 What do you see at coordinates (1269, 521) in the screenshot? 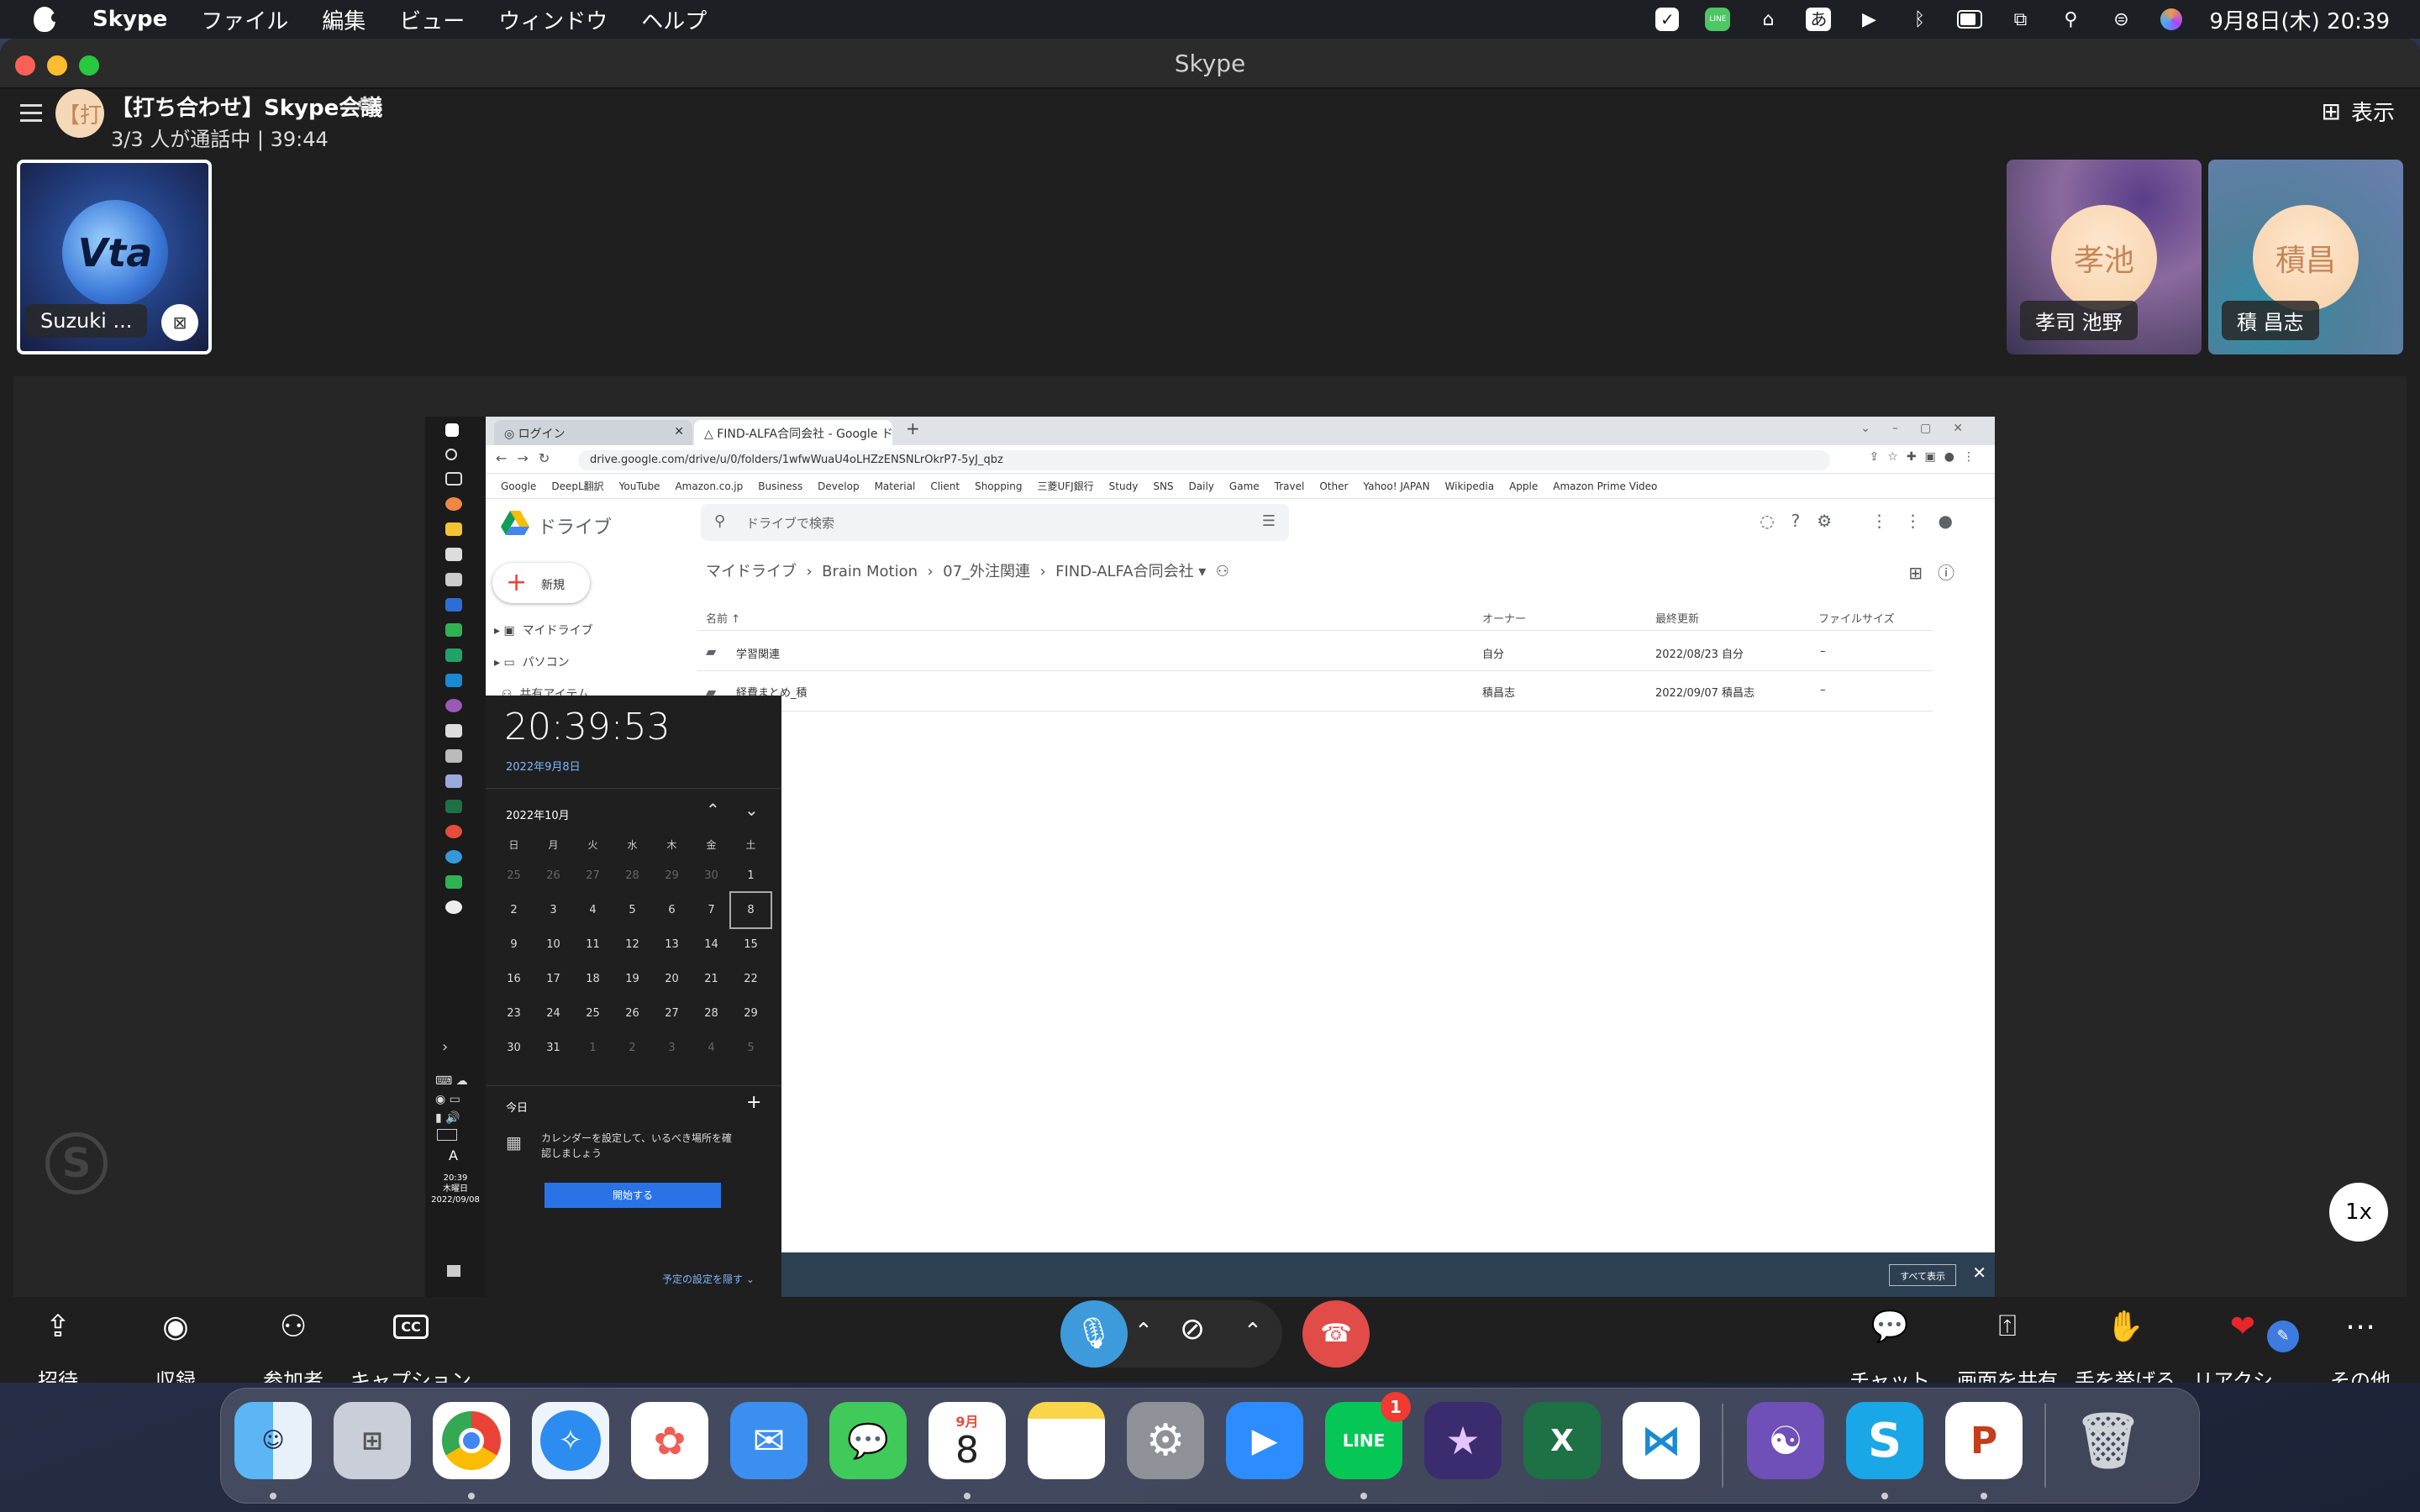
I see `filter-options-icon: ☰` at bounding box center [1269, 521].